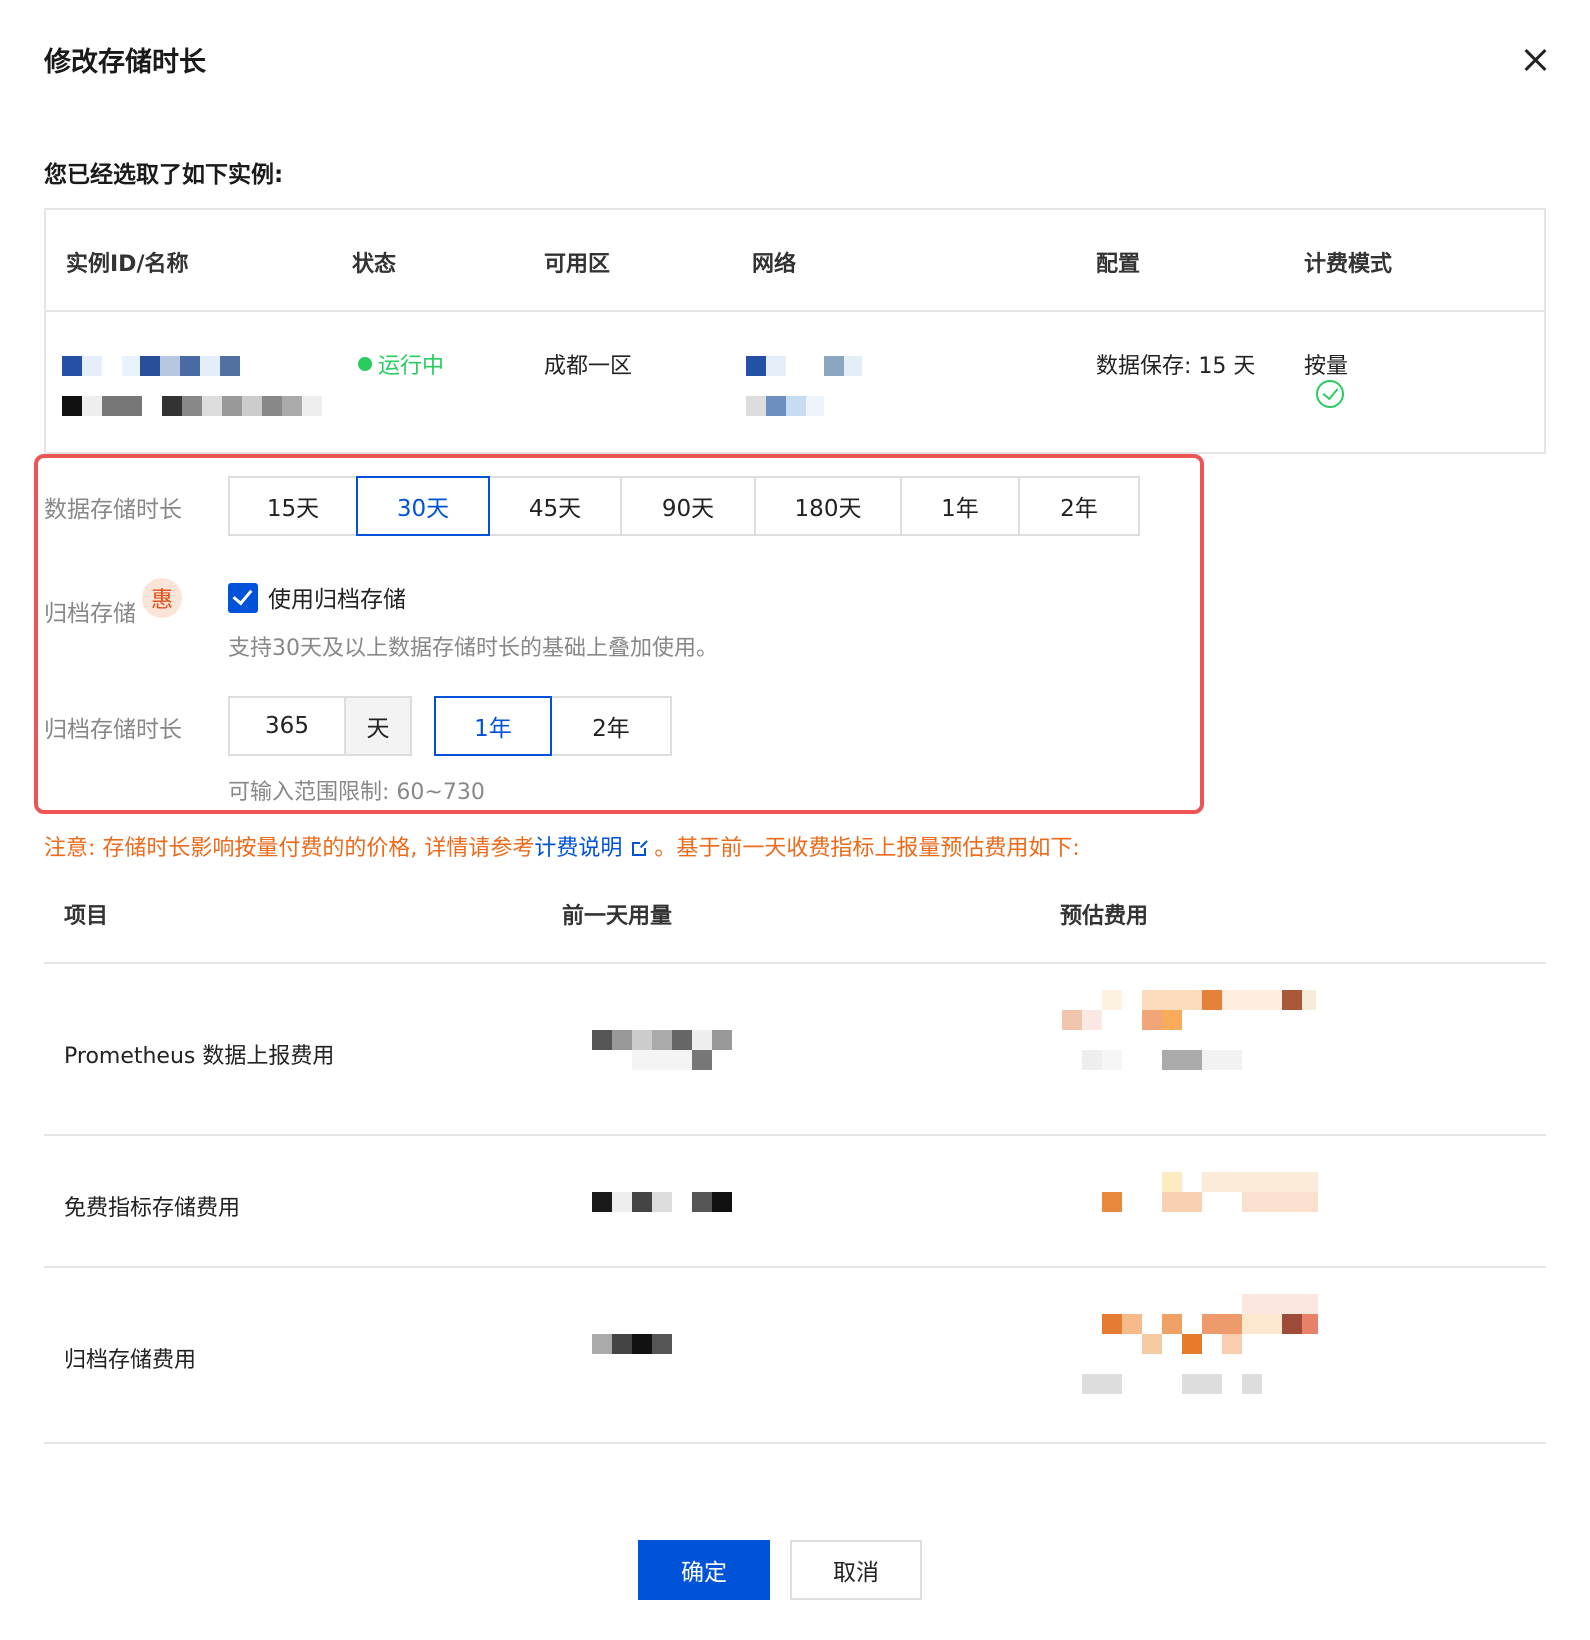 This screenshot has width=1590, height=1640. I want to click on archive-option-2y: 2年, so click(611, 726).